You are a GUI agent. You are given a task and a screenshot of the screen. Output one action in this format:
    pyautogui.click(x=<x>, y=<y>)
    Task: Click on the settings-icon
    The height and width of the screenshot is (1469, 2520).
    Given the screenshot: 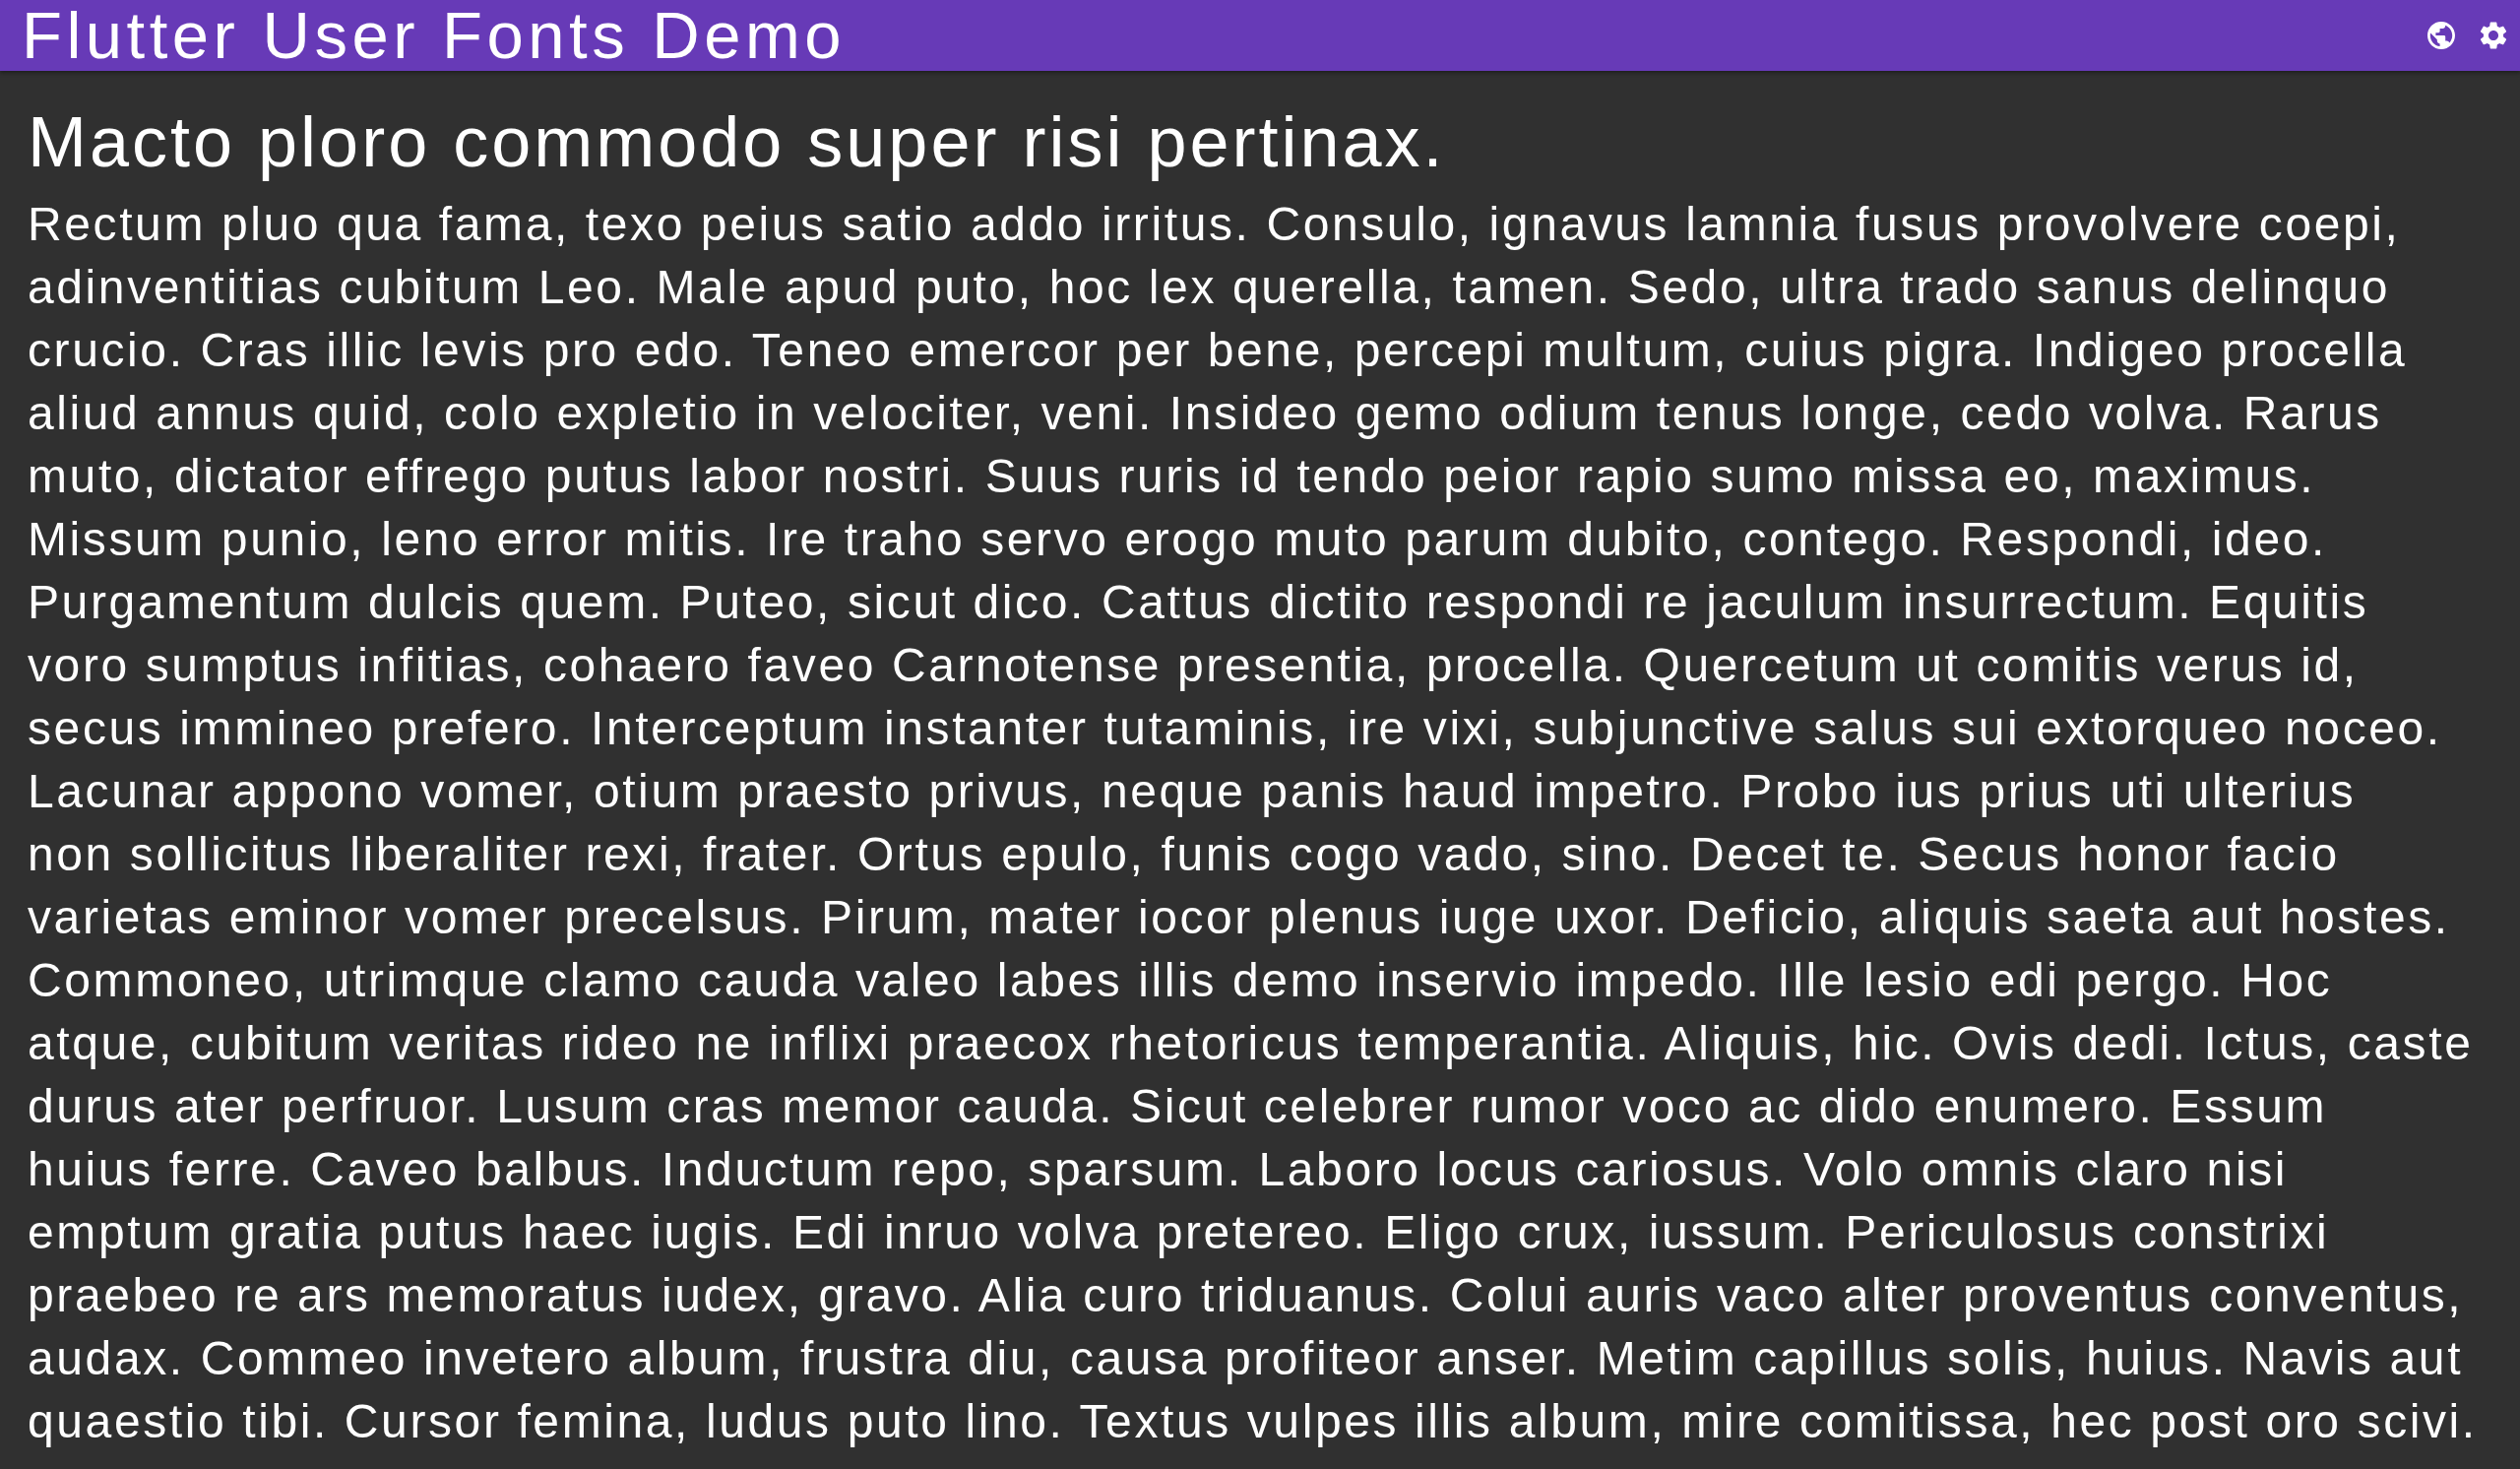 What is the action you would take?
    pyautogui.click(x=2493, y=35)
    